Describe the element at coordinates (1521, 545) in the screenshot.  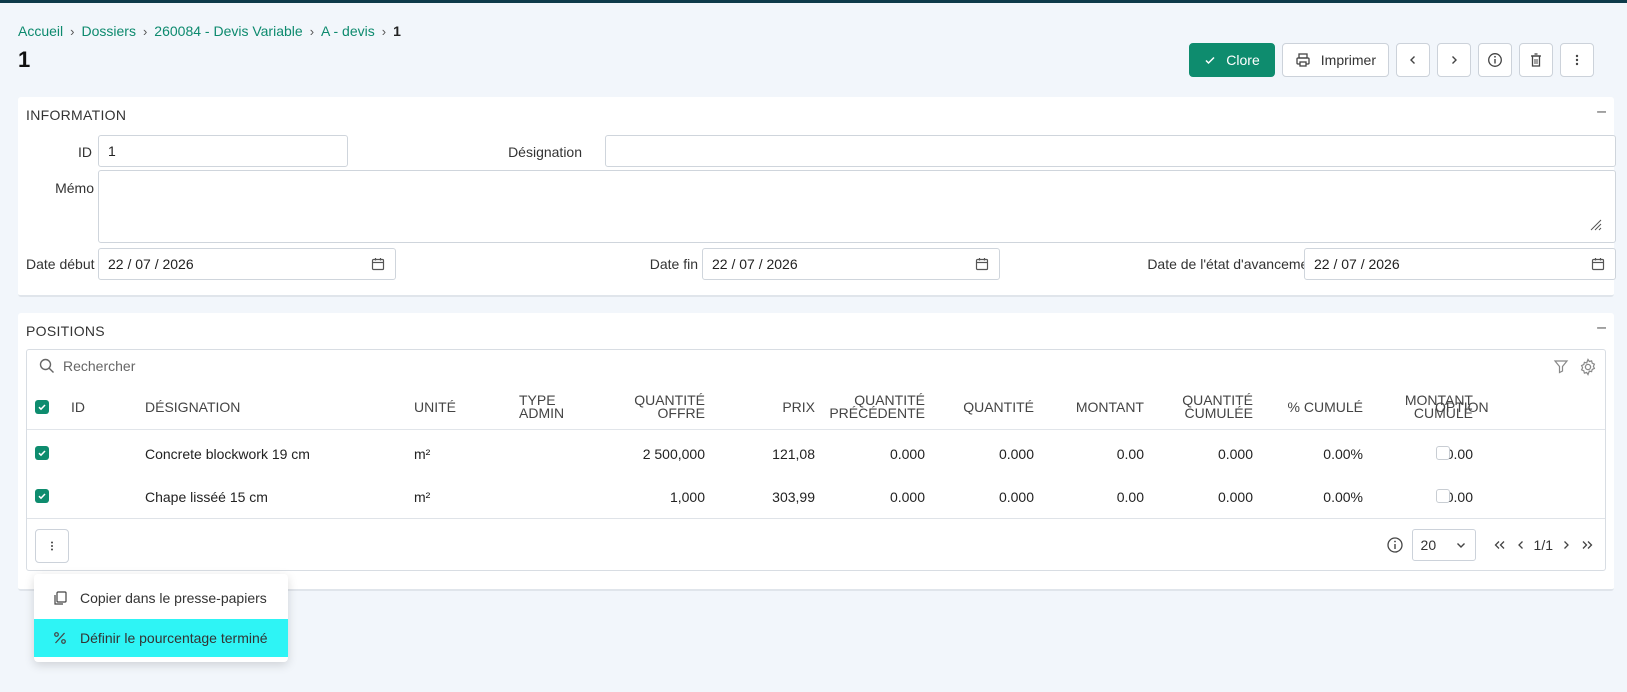
I see `previous-page-icon` at that location.